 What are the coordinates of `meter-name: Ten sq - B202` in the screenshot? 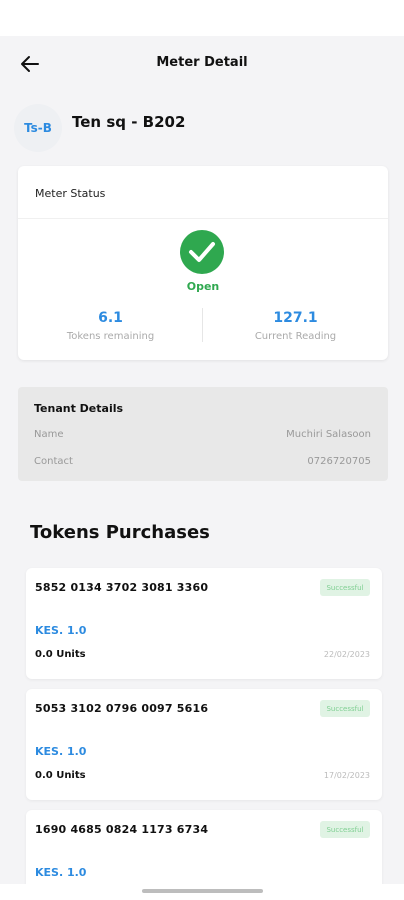 It's located at (129, 122).